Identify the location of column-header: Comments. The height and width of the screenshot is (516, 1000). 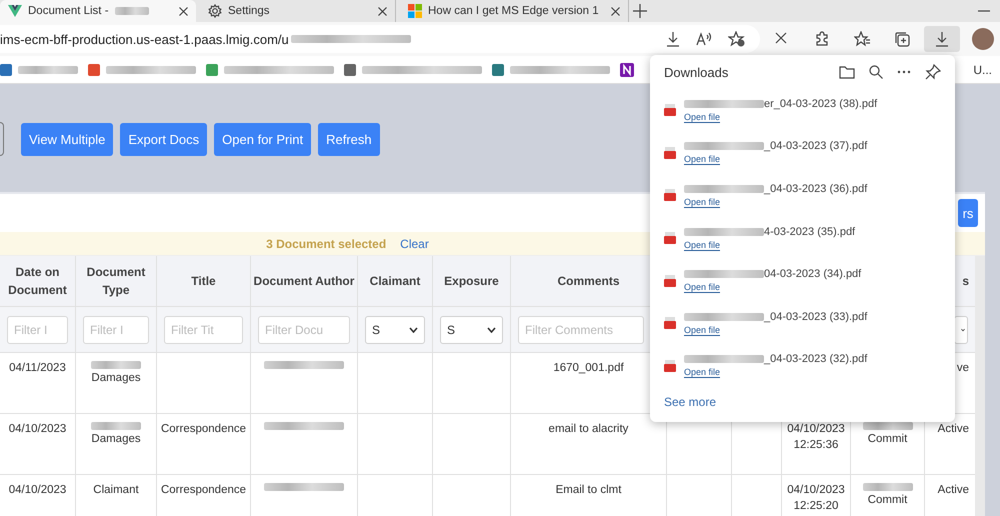
(588, 281).